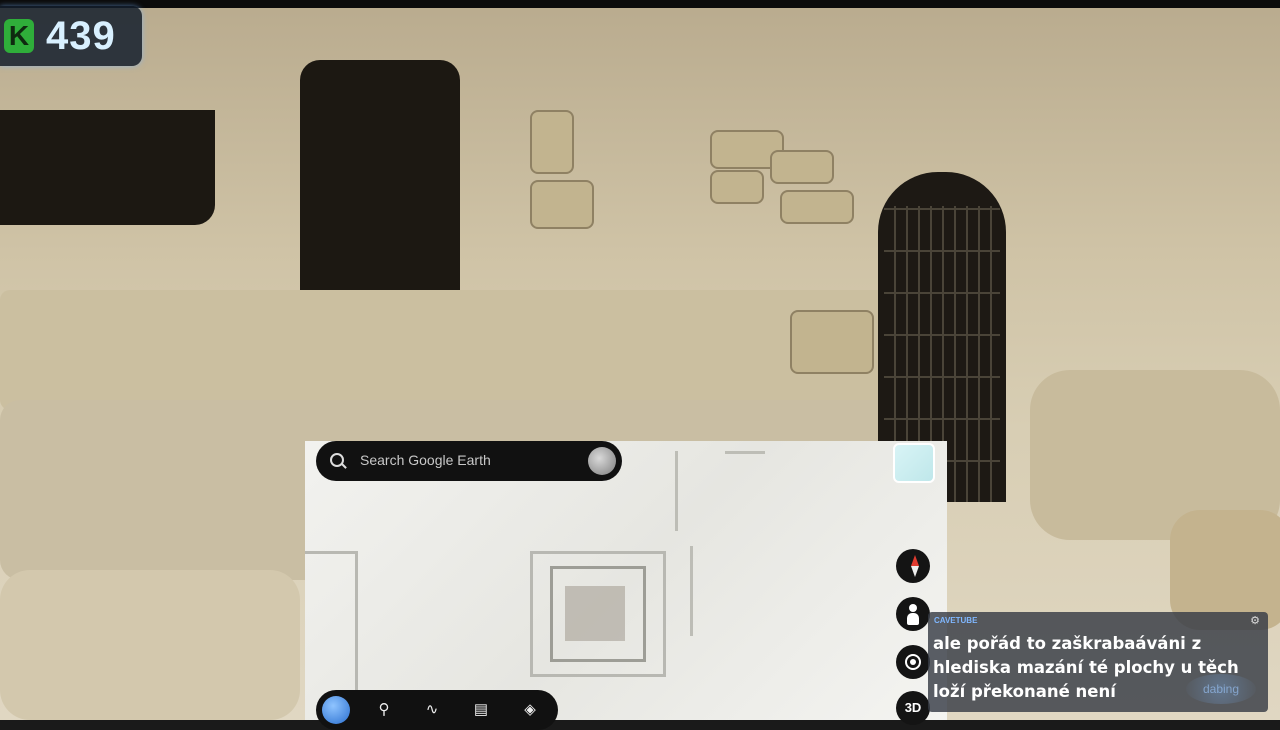  Describe the element at coordinates (1221, 689) in the screenshot. I see `dabing-watermark: dabing` at that location.